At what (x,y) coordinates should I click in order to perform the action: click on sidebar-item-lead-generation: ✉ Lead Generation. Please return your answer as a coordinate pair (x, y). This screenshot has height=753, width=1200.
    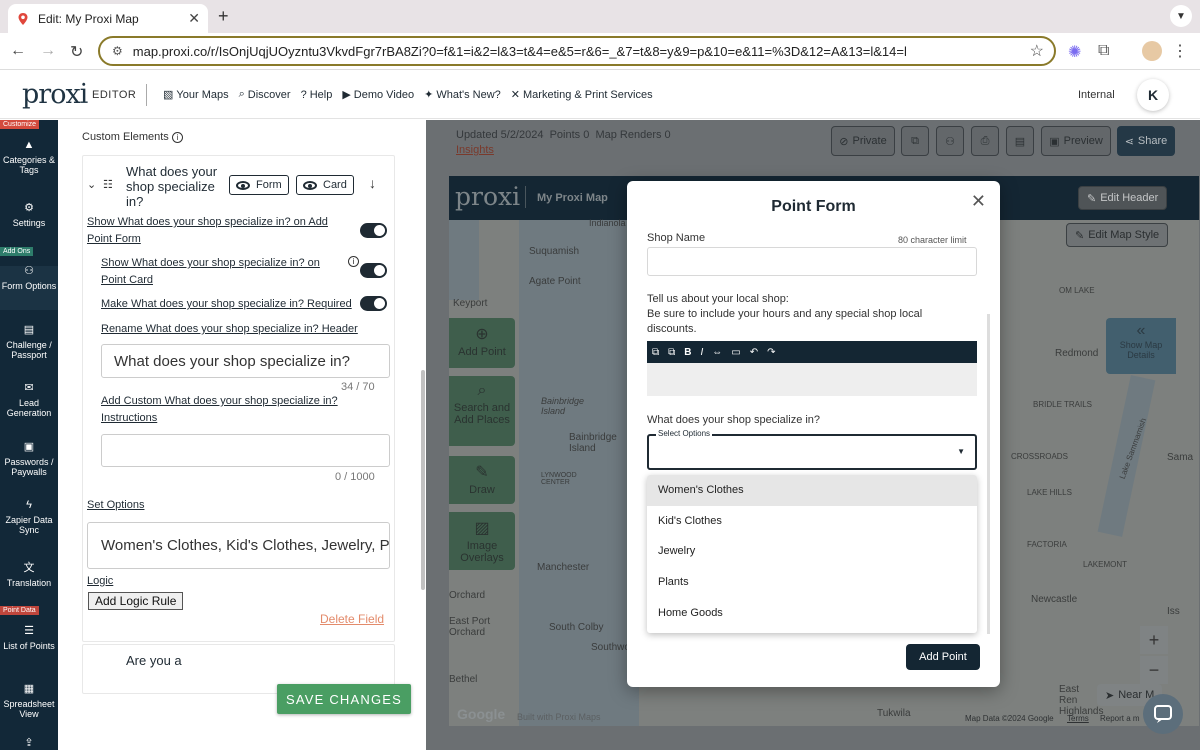
    Looking at the image, I should click on (29, 401).